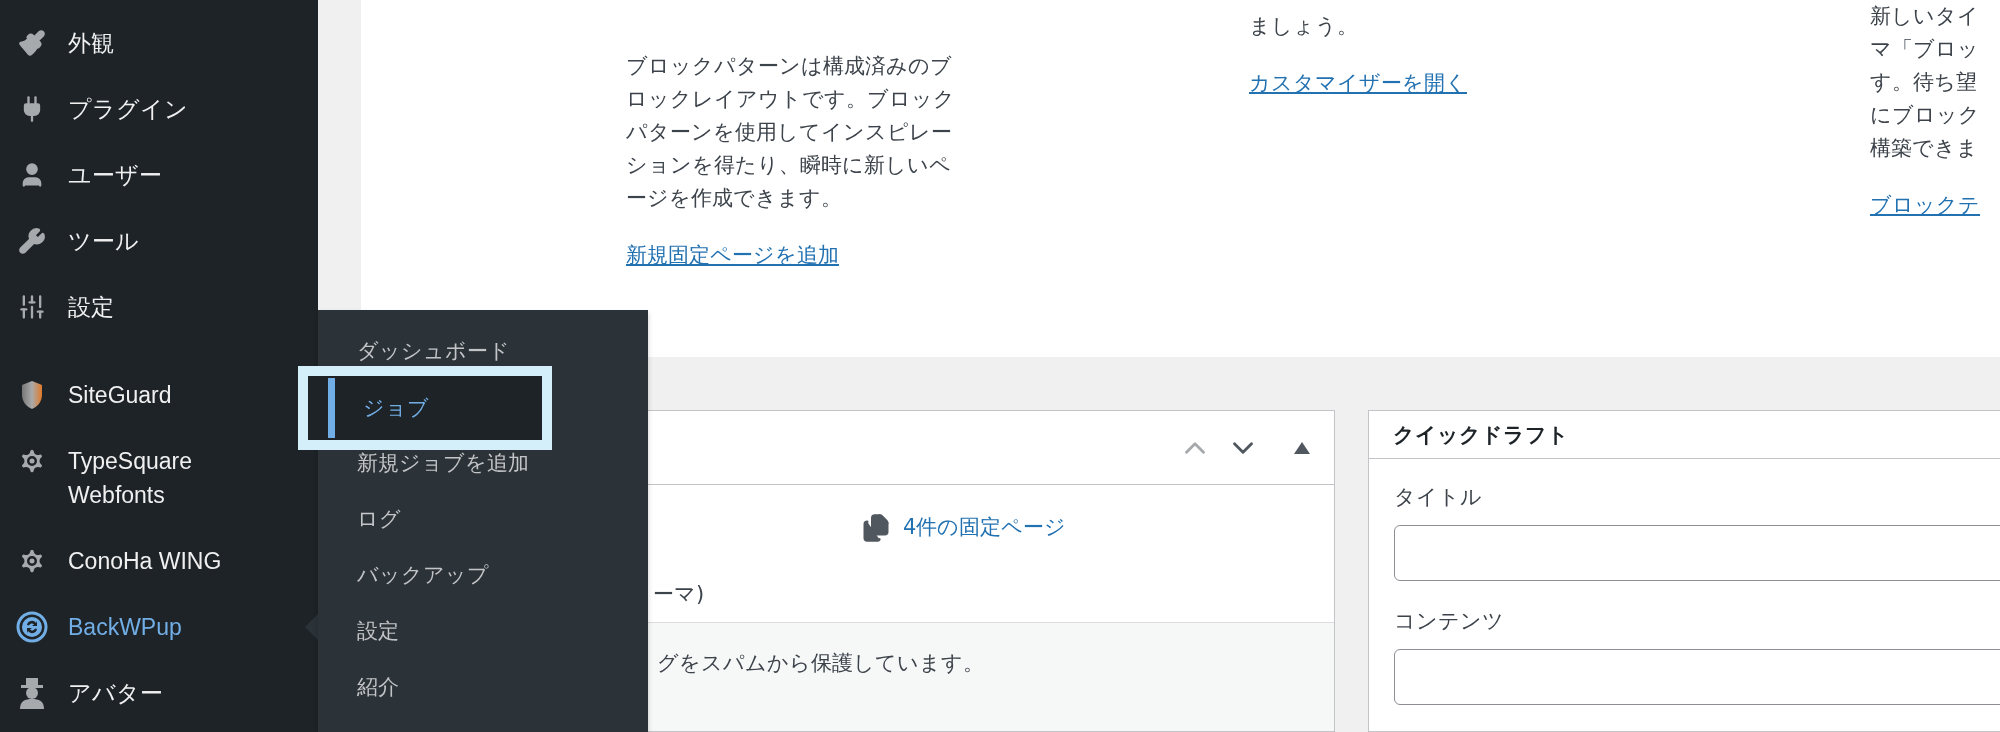  Describe the element at coordinates (732, 255) in the screenshot. I see `column-link: 新規固定ページを追加` at that location.